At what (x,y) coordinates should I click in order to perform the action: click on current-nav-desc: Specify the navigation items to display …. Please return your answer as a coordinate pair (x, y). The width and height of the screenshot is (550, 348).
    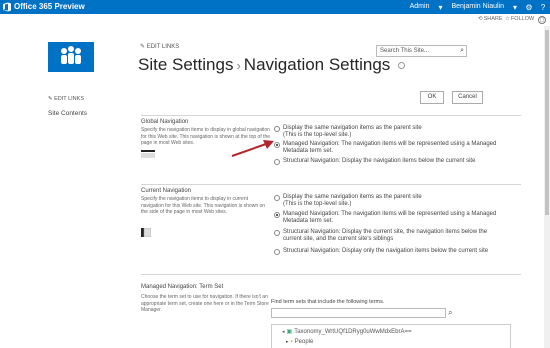
    Looking at the image, I should click on (203, 205).